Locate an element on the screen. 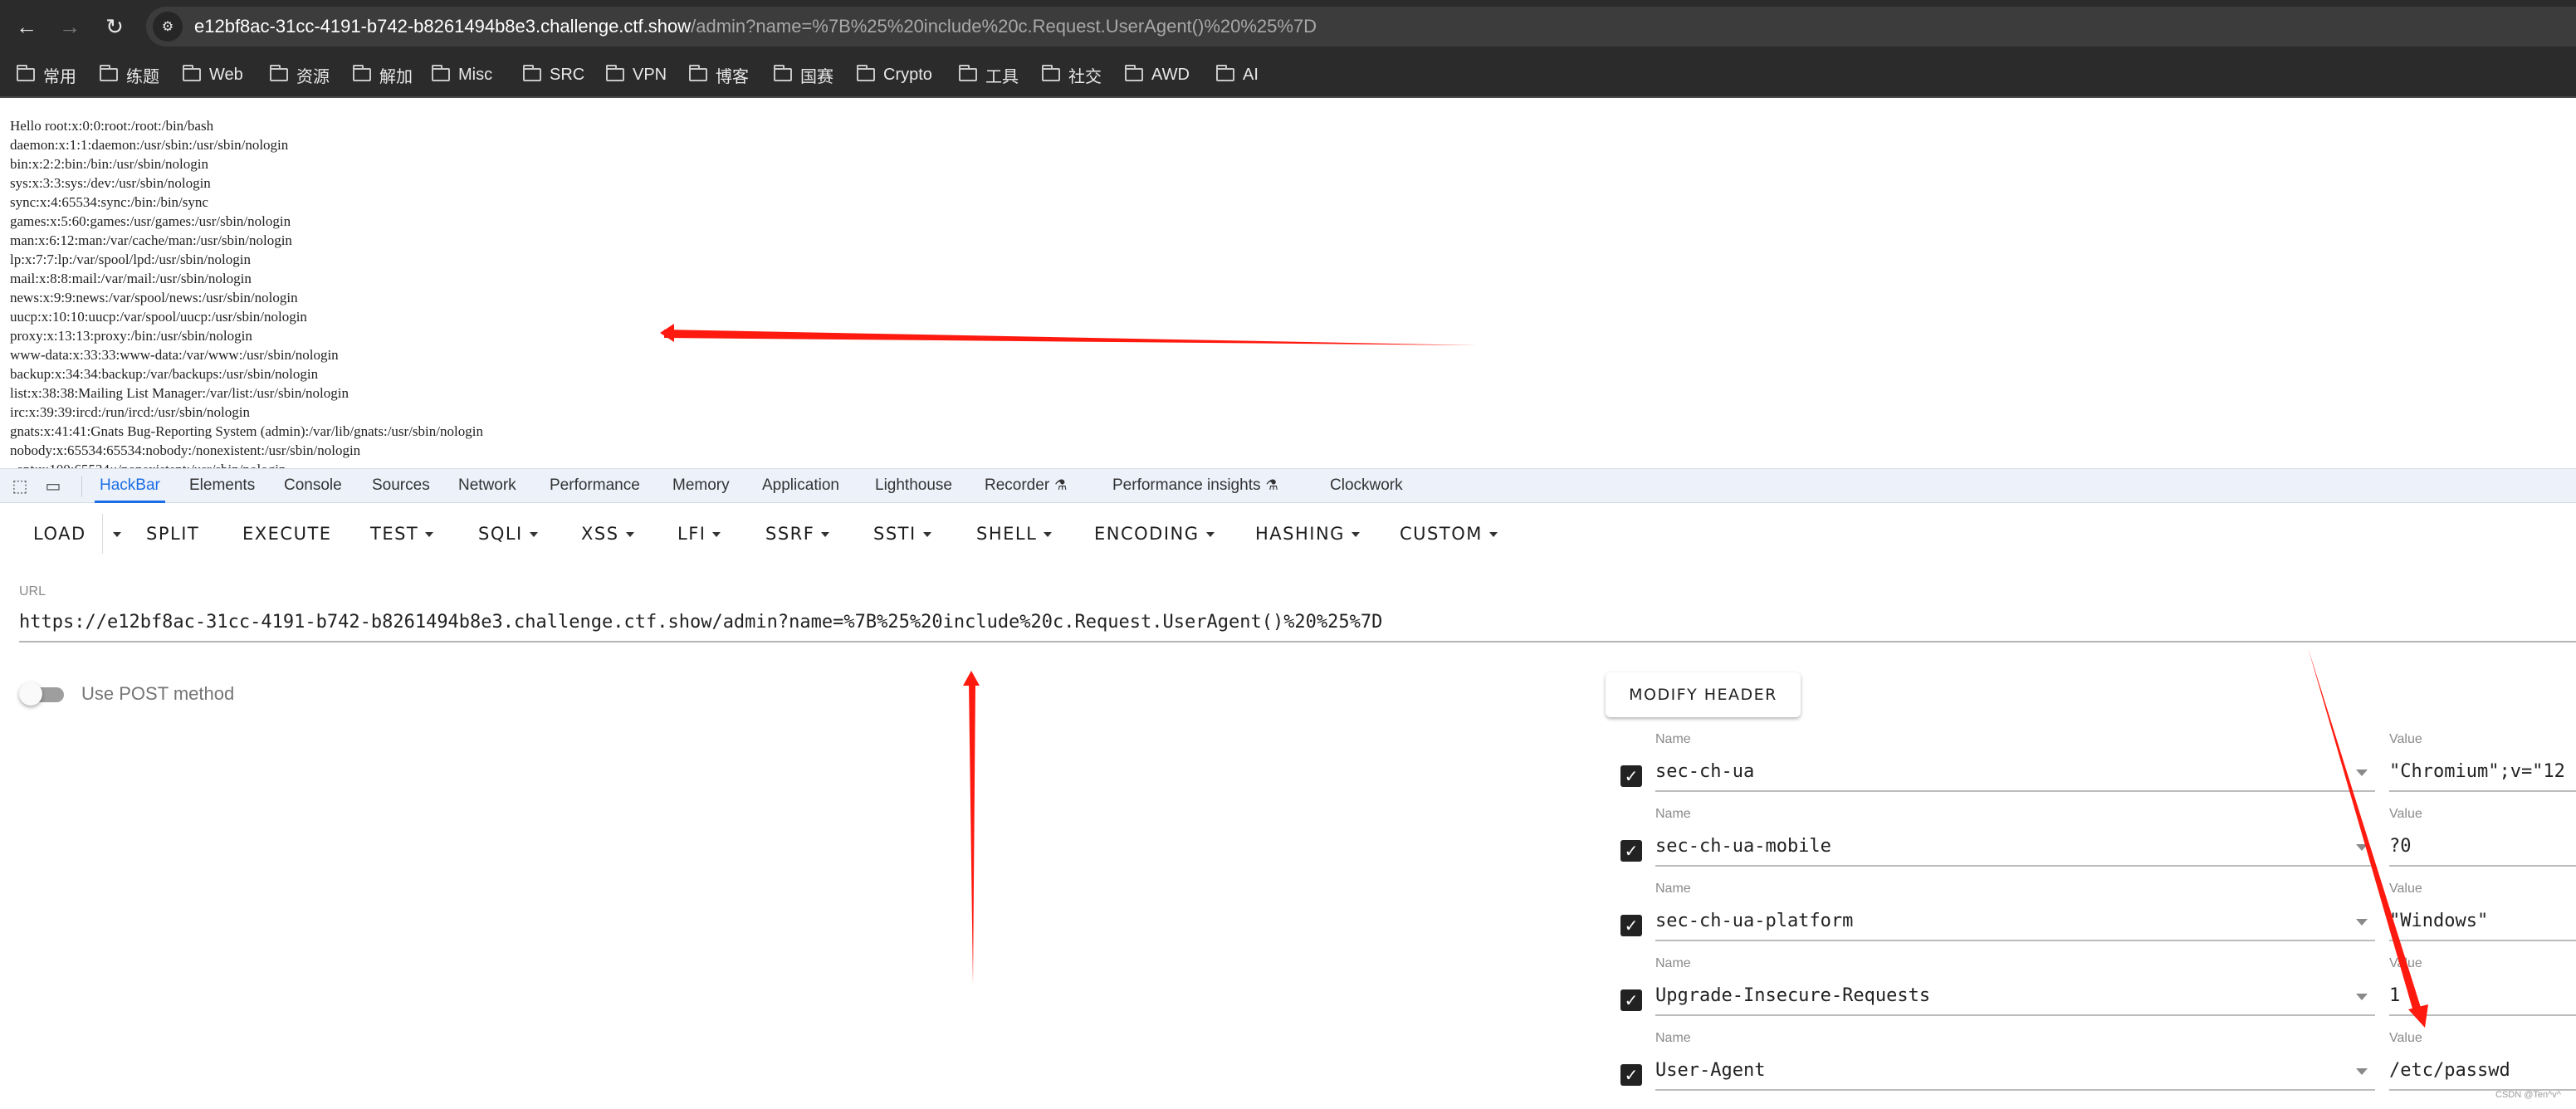  check-icon: ✓ is located at coordinates (1631, 926).